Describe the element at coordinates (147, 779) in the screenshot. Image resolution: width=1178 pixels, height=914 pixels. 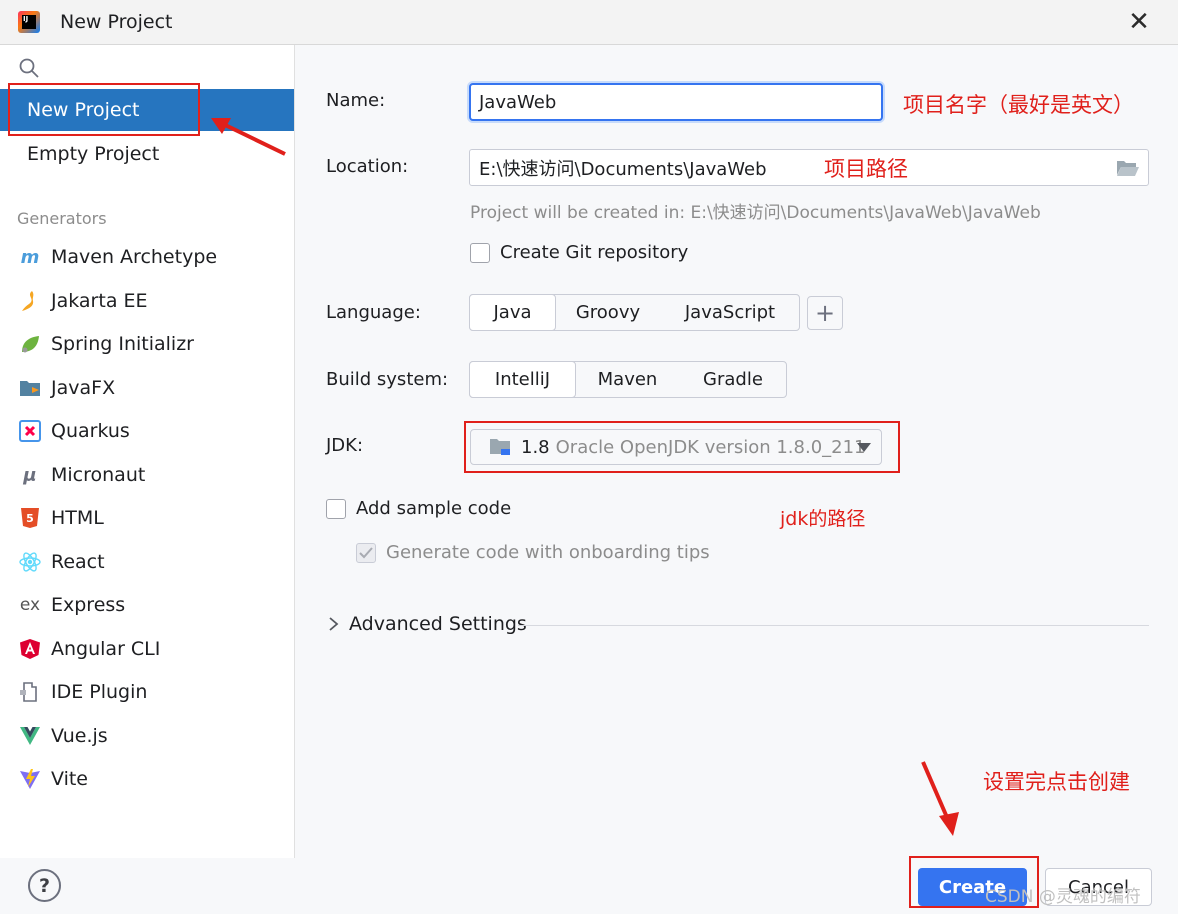
I see `generator-vite: Vite` at that location.